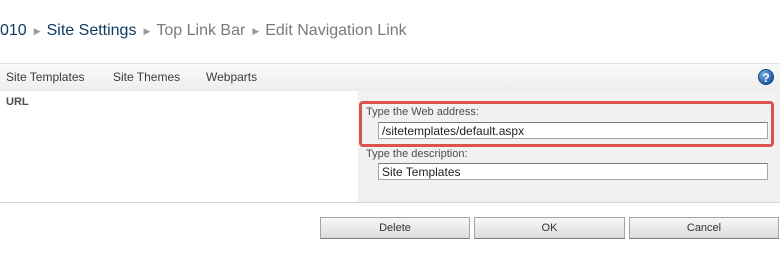  What do you see at coordinates (390, 77) in the screenshot?
I see `top-nav-bar: Site Templates Site Themes Webparts ?` at bounding box center [390, 77].